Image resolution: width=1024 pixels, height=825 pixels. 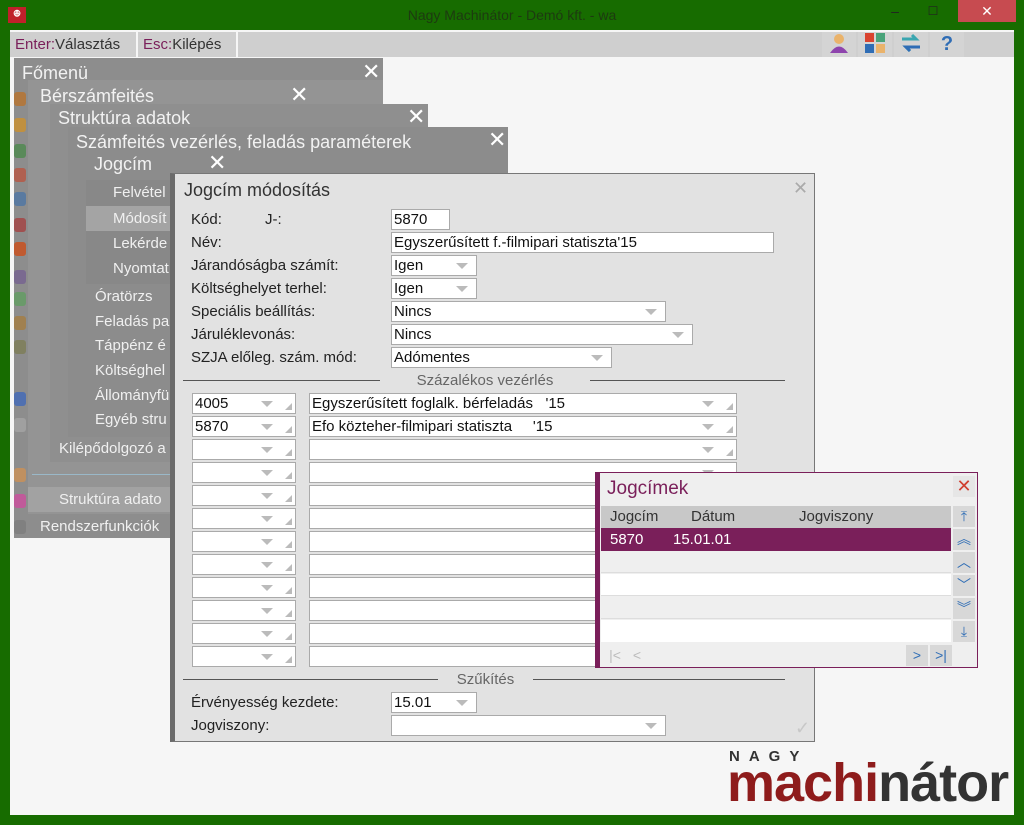 What do you see at coordinates (114, 448) in the screenshot?
I see `menu-item-kilepo: Kilépődolgozó a` at bounding box center [114, 448].